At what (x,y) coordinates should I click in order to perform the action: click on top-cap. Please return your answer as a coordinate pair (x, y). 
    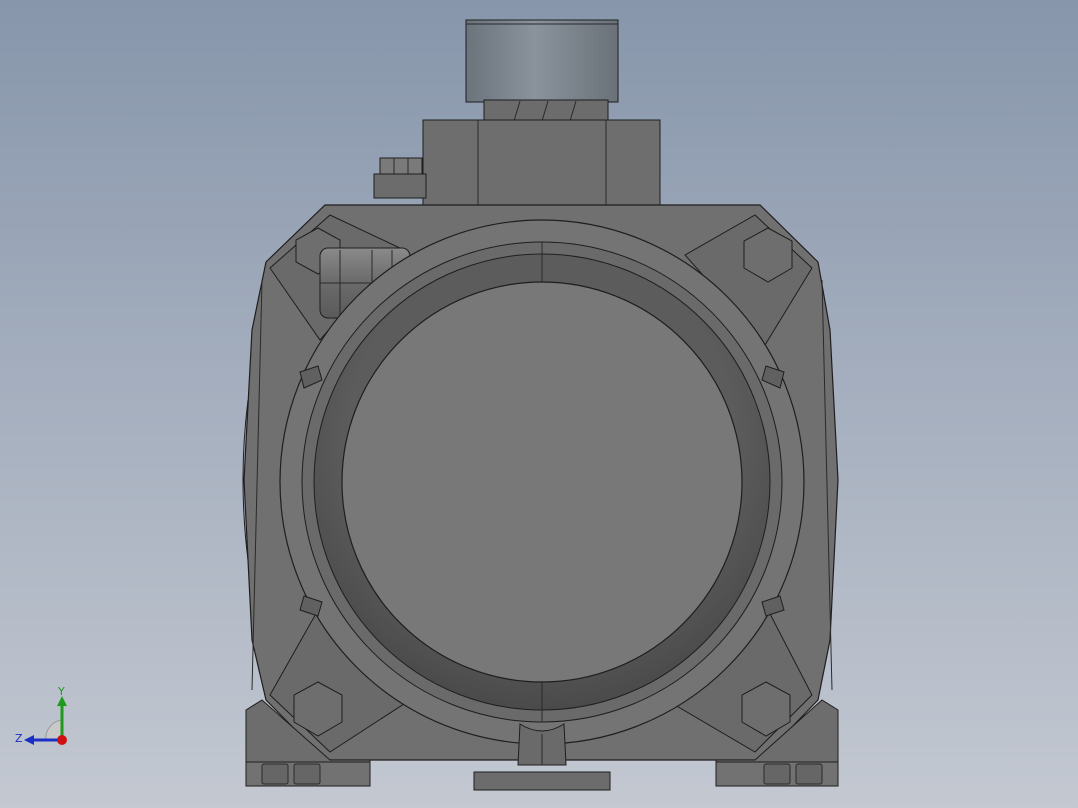
    Looking at the image, I should click on (542, 71).